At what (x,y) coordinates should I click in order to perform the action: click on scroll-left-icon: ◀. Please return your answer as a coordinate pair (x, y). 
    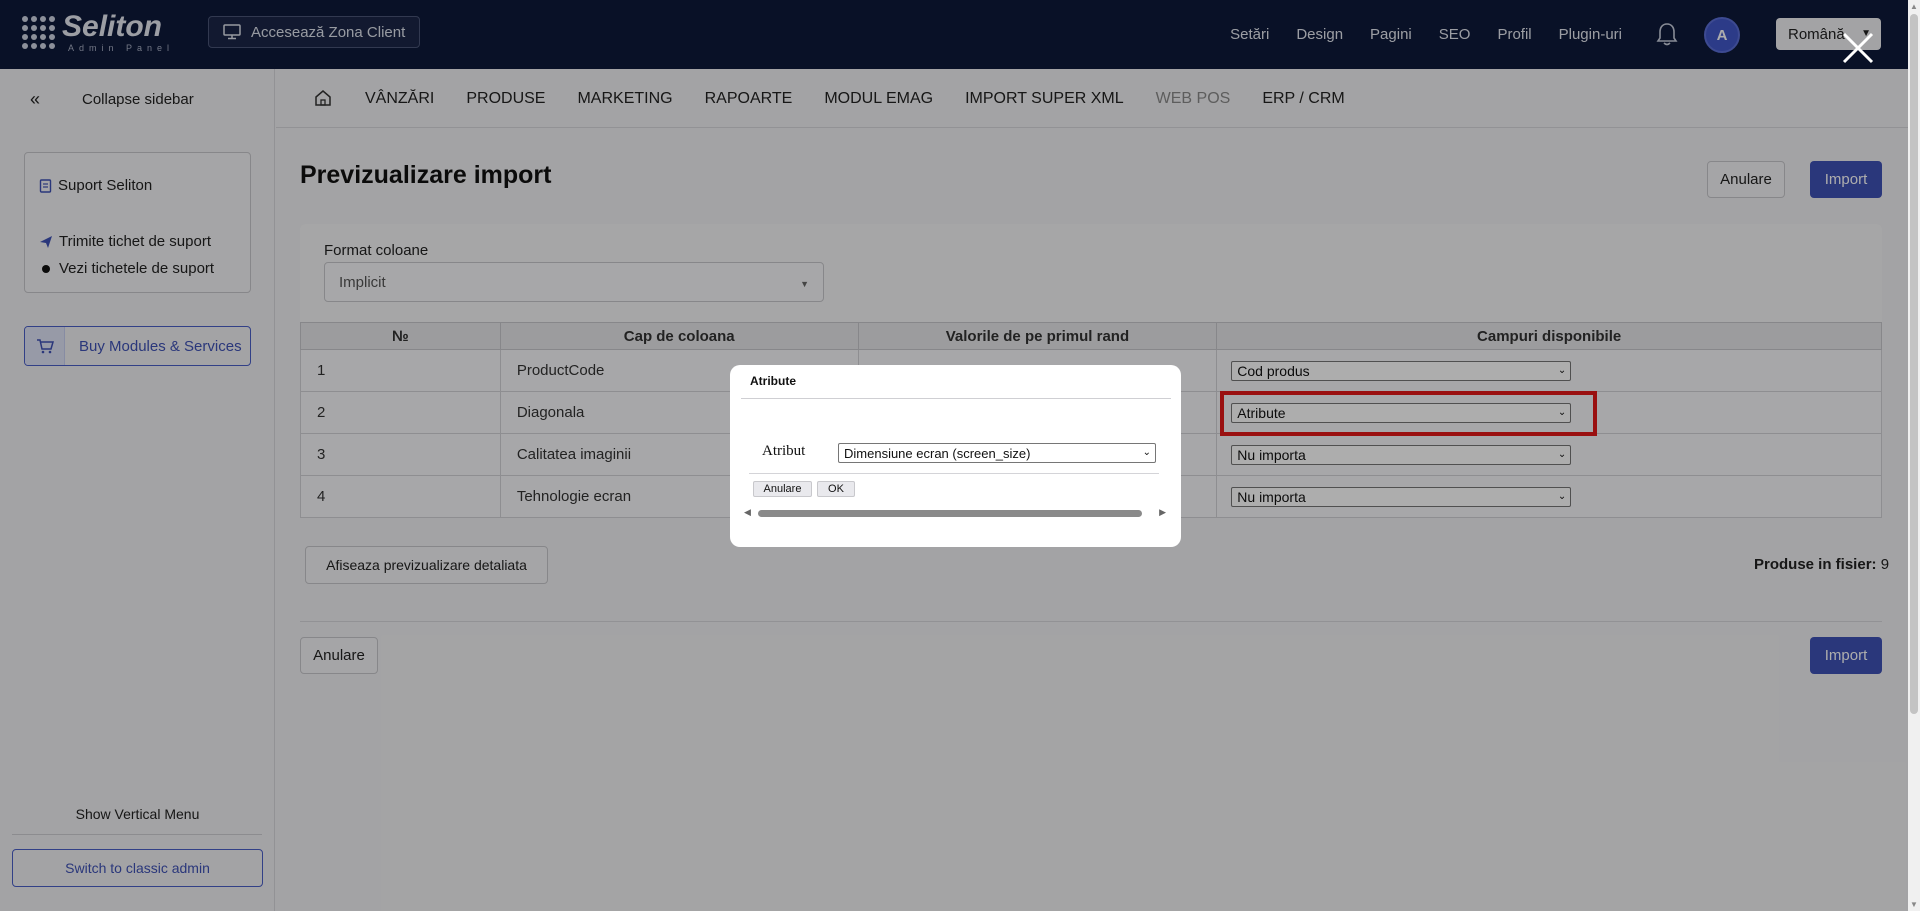
    Looking at the image, I should click on (747, 512).